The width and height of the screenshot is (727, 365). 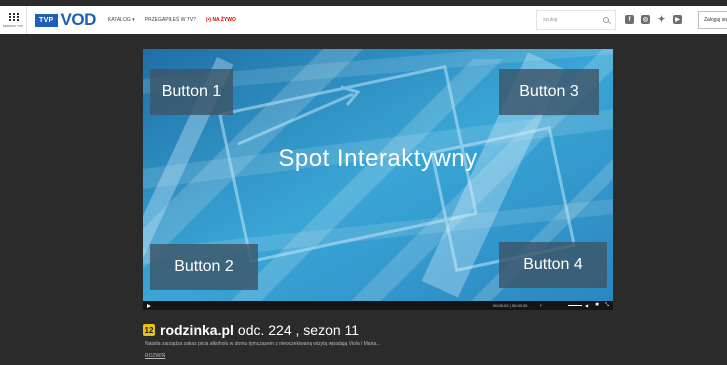 What do you see at coordinates (378, 305) in the screenshot?
I see `player-controls: 00:00:02 | 00:00:20 ‹ ◀ ✱ ⤡` at bounding box center [378, 305].